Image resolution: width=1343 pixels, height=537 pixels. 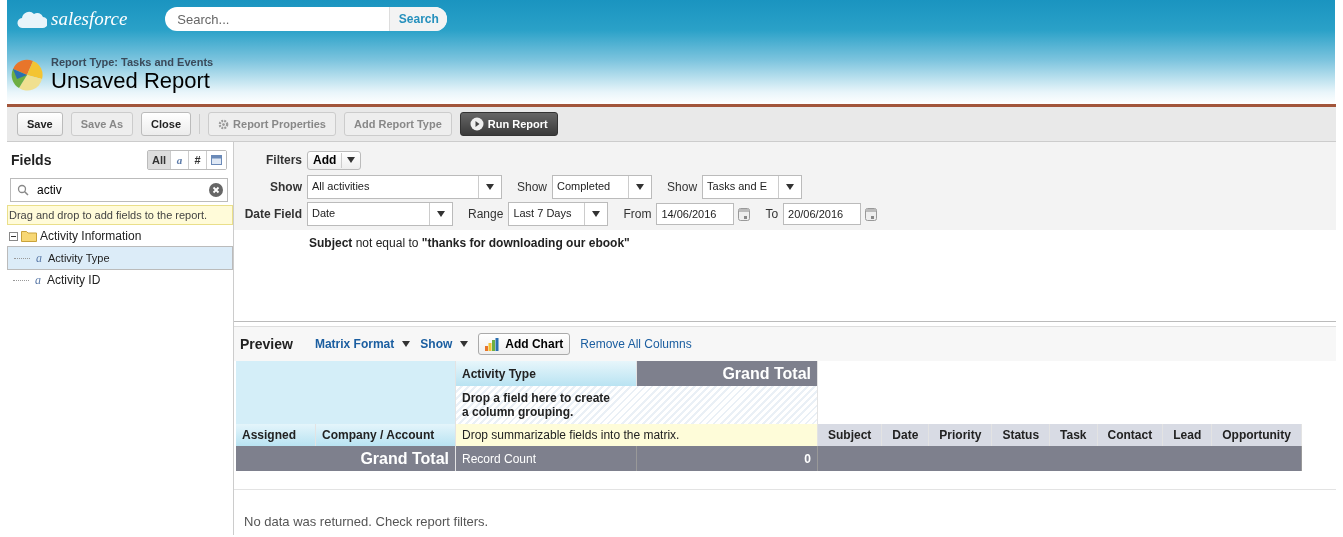 I want to click on toolbar-button: Run Report, so click(x=508, y=124).